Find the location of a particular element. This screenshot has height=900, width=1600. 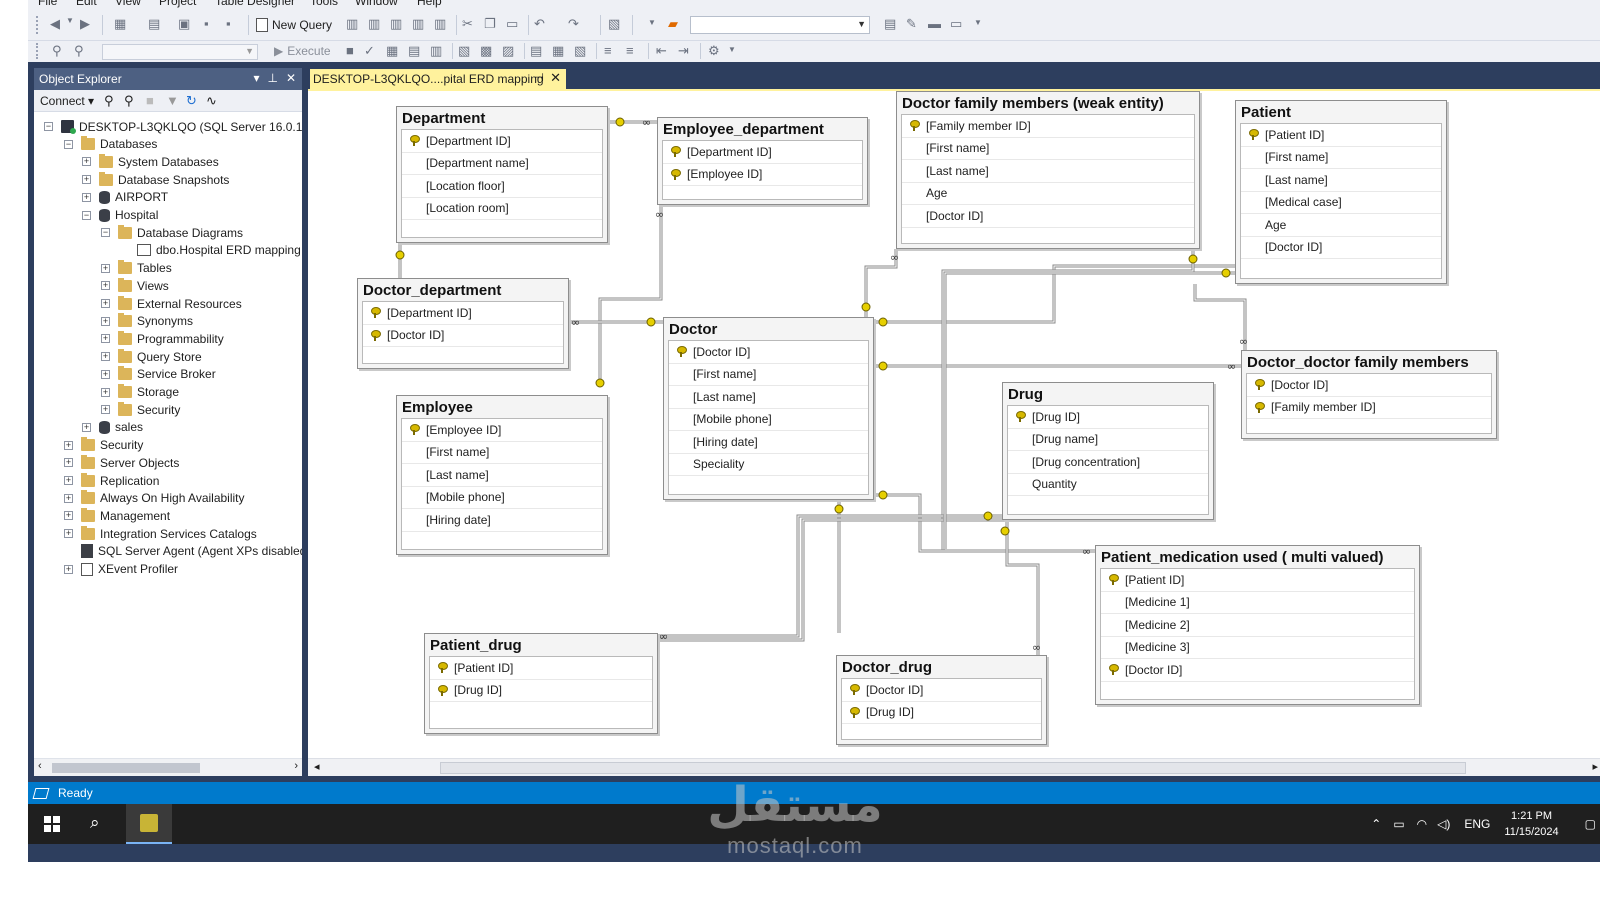

close-icon: ✕ is located at coordinates (555, 78).